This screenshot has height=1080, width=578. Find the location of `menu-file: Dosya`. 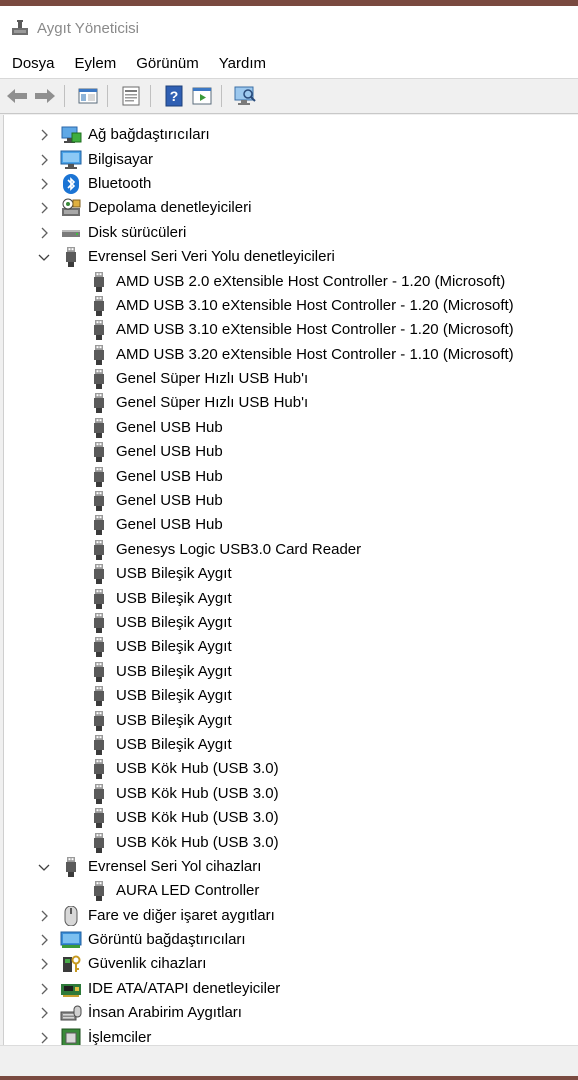

menu-file: Dosya is located at coordinates (32, 64).